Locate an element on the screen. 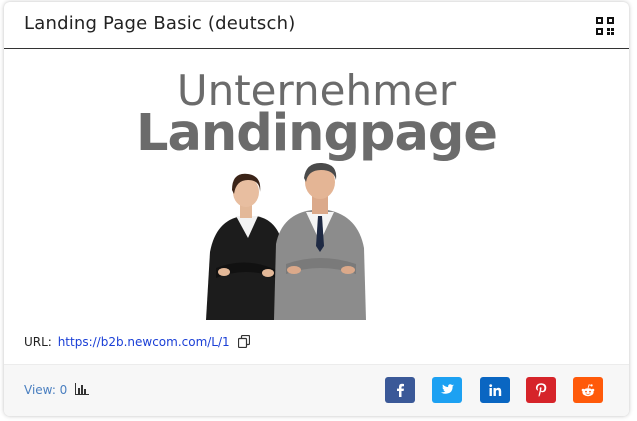 The image size is (637, 421). landing-page-url-link: https://b2b.newcom.com/L/1 is located at coordinates (144, 342).